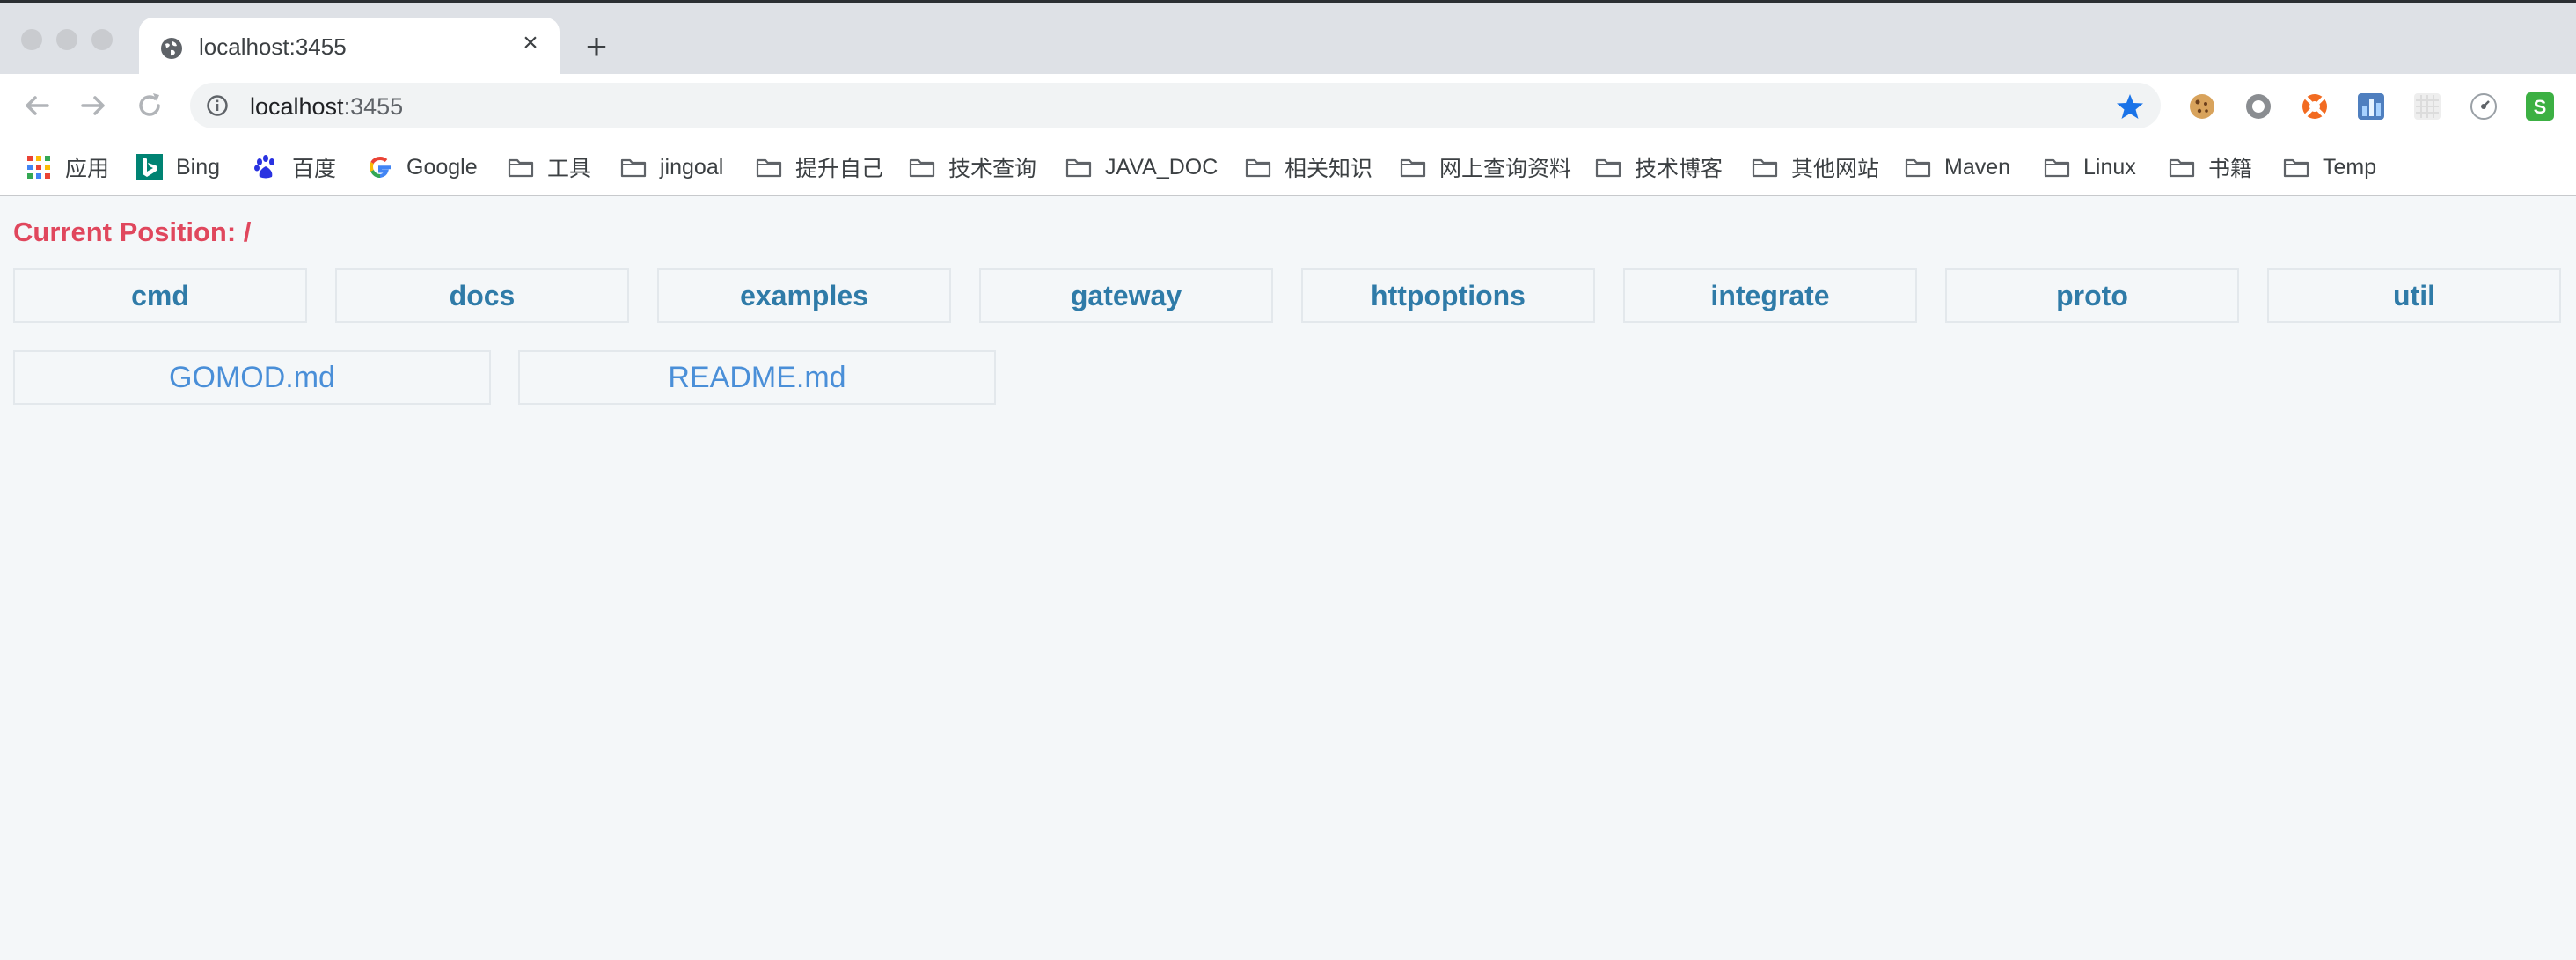  What do you see at coordinates (349, 47) in the screenshot?
I see `active-tab: localhost:3455 ×` at bounding box center [349, 47].